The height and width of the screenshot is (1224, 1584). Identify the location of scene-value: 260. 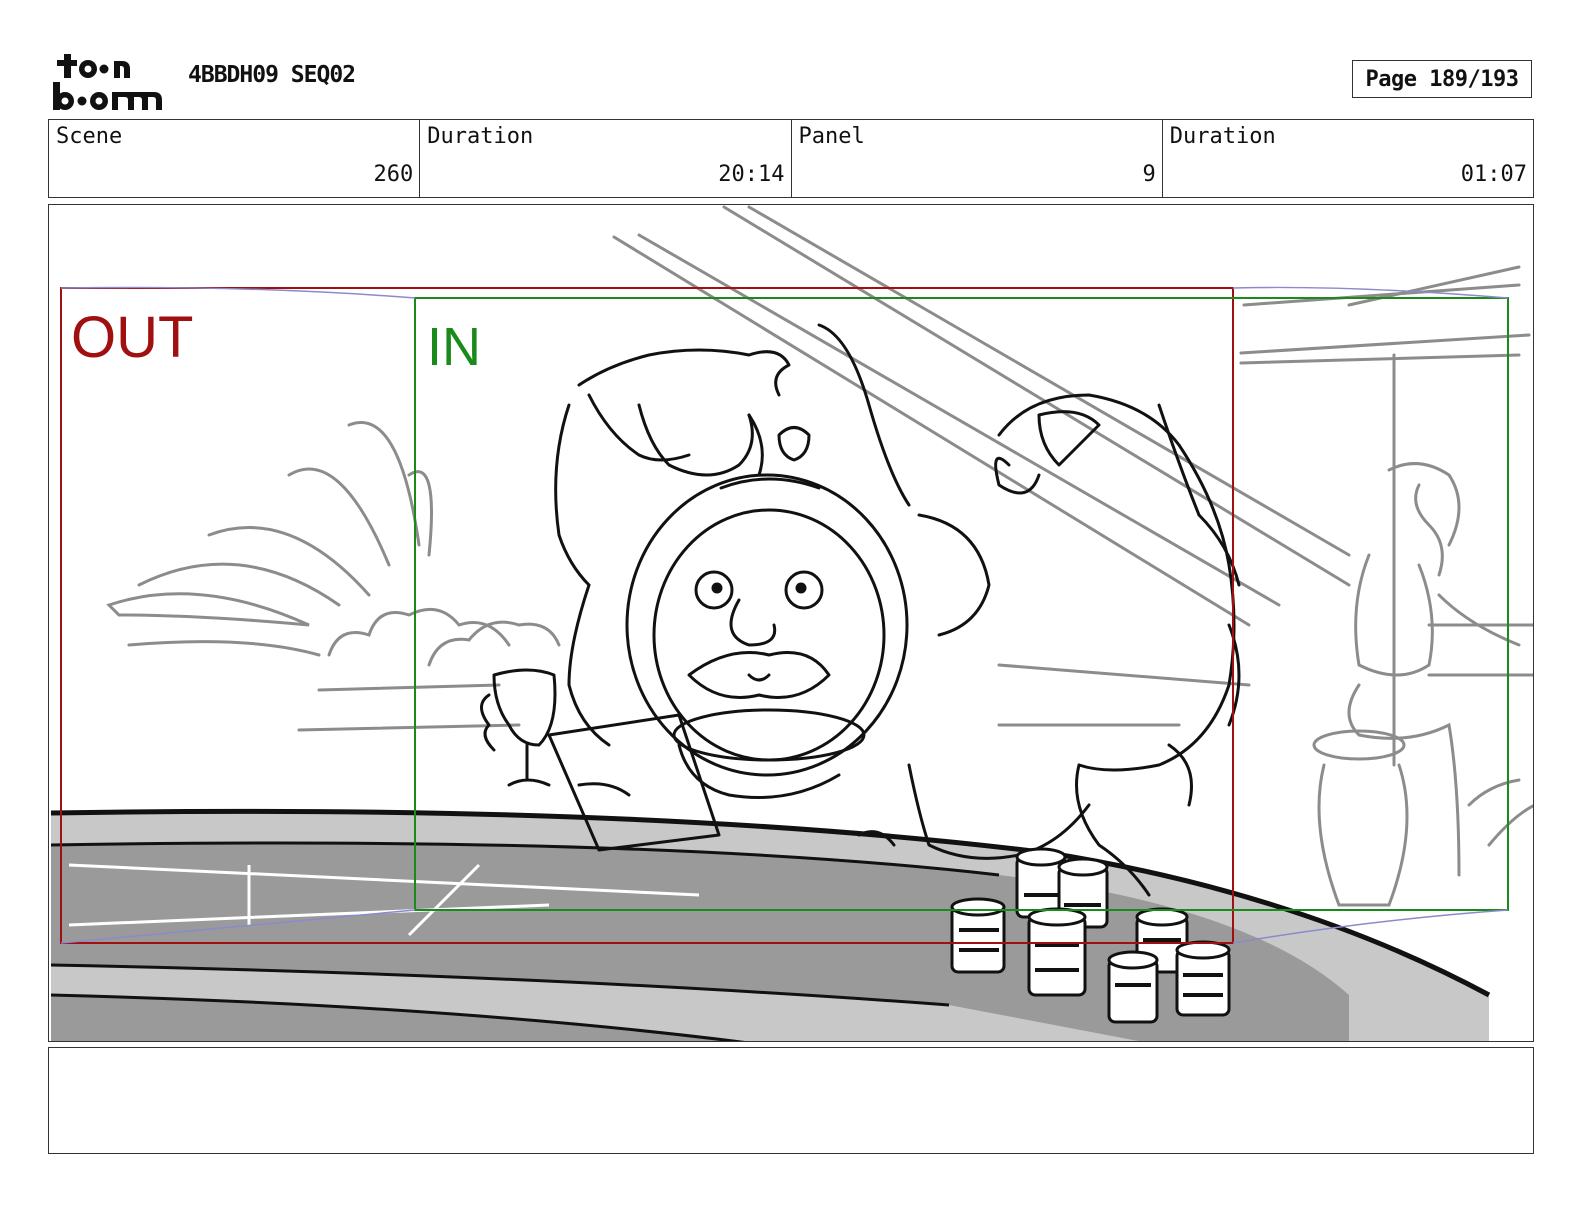
(393, 174).